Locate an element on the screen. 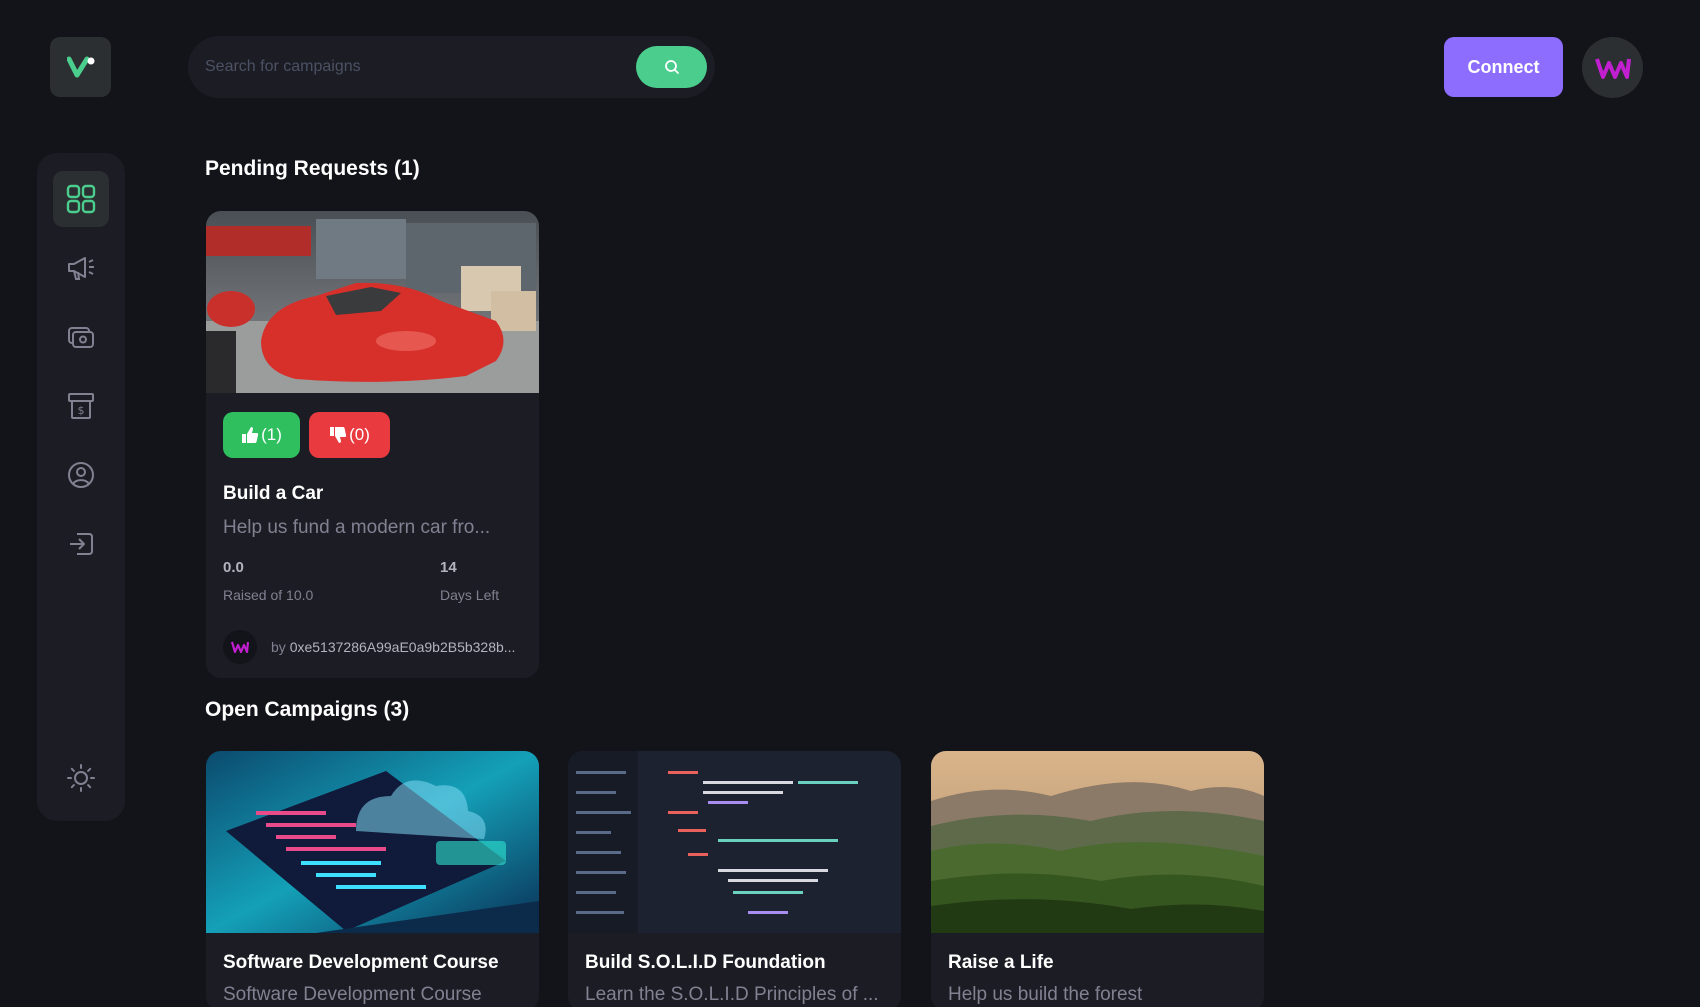  owner-avatar is located at coordinates (240, 647).